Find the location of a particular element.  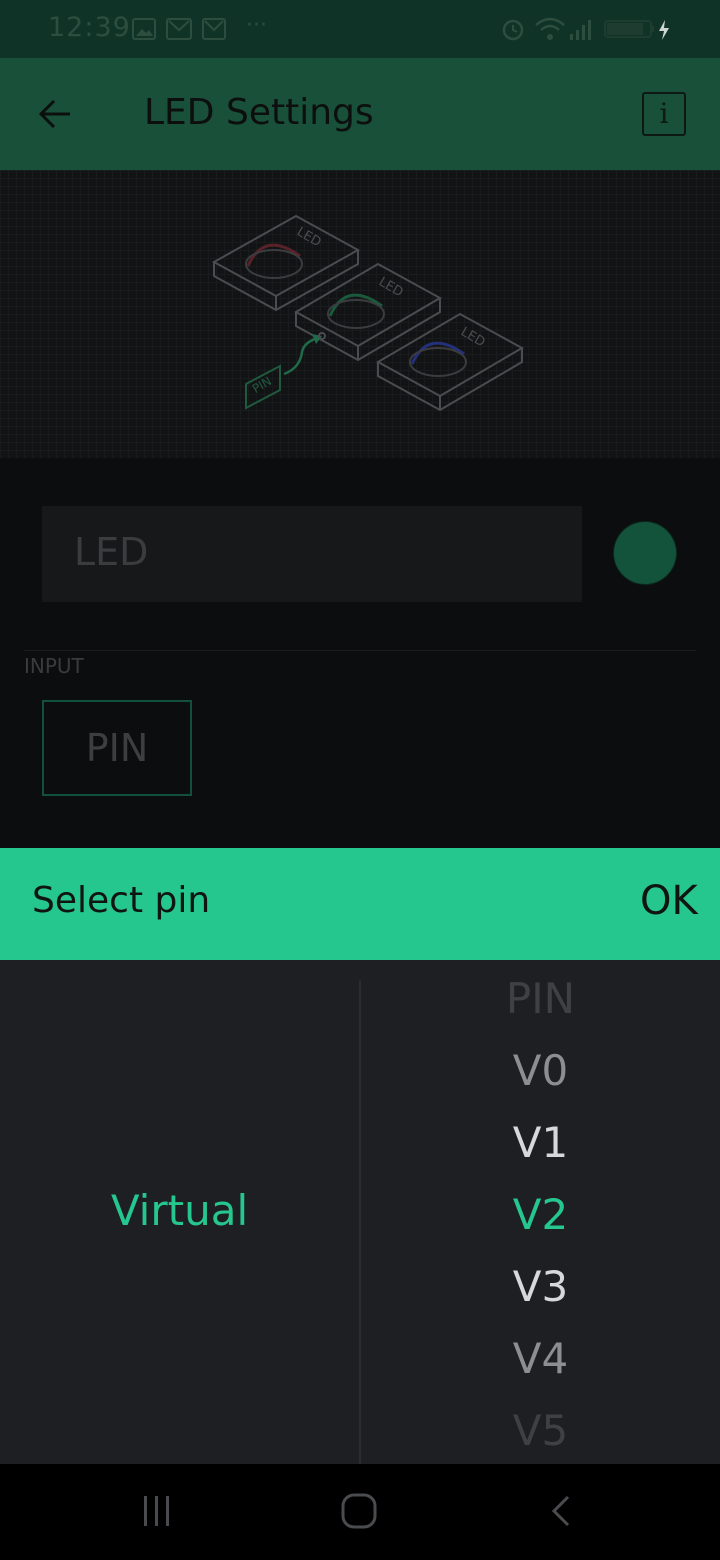

pin-option: V3 is located at coordinates (540, 1286).